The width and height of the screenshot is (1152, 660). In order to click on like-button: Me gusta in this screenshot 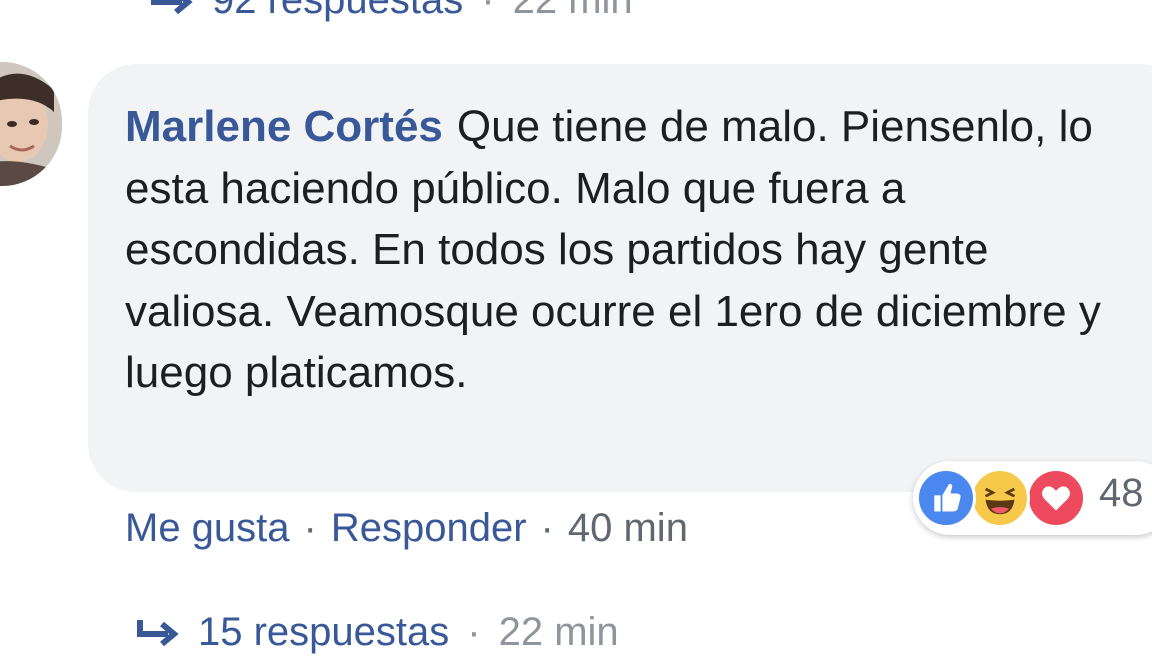, I will do `click(207, 528)`.